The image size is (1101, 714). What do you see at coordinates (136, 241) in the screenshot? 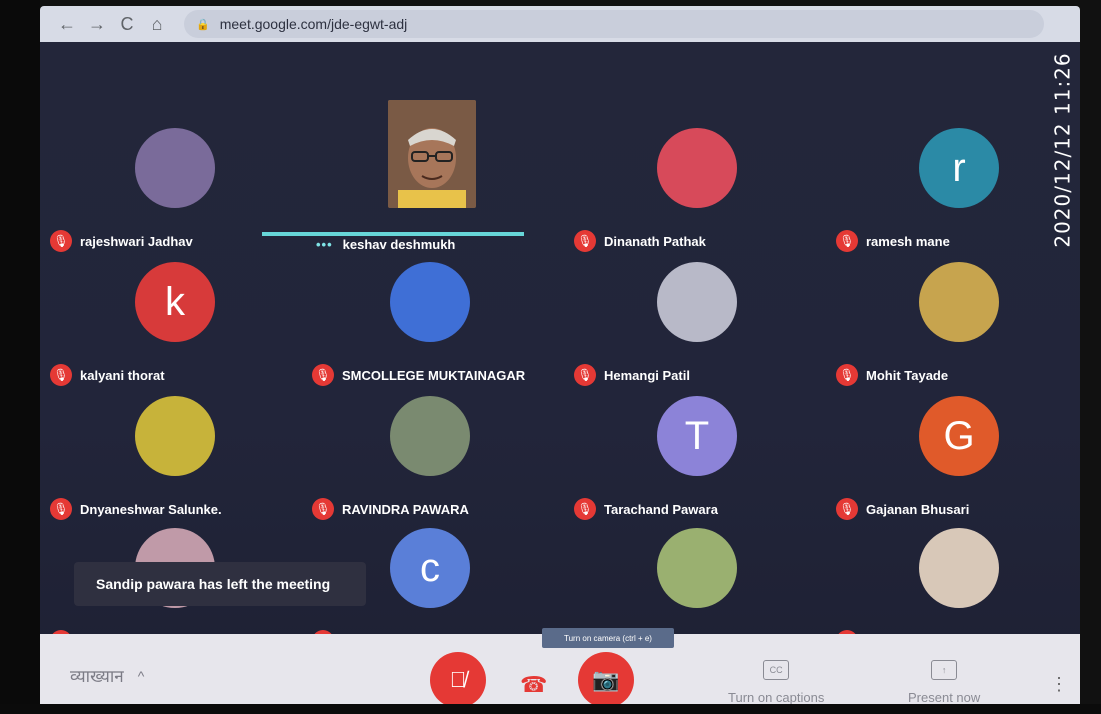
I see `participant-name: rajeshwari Jadhav` at bounding box center [136, 241].